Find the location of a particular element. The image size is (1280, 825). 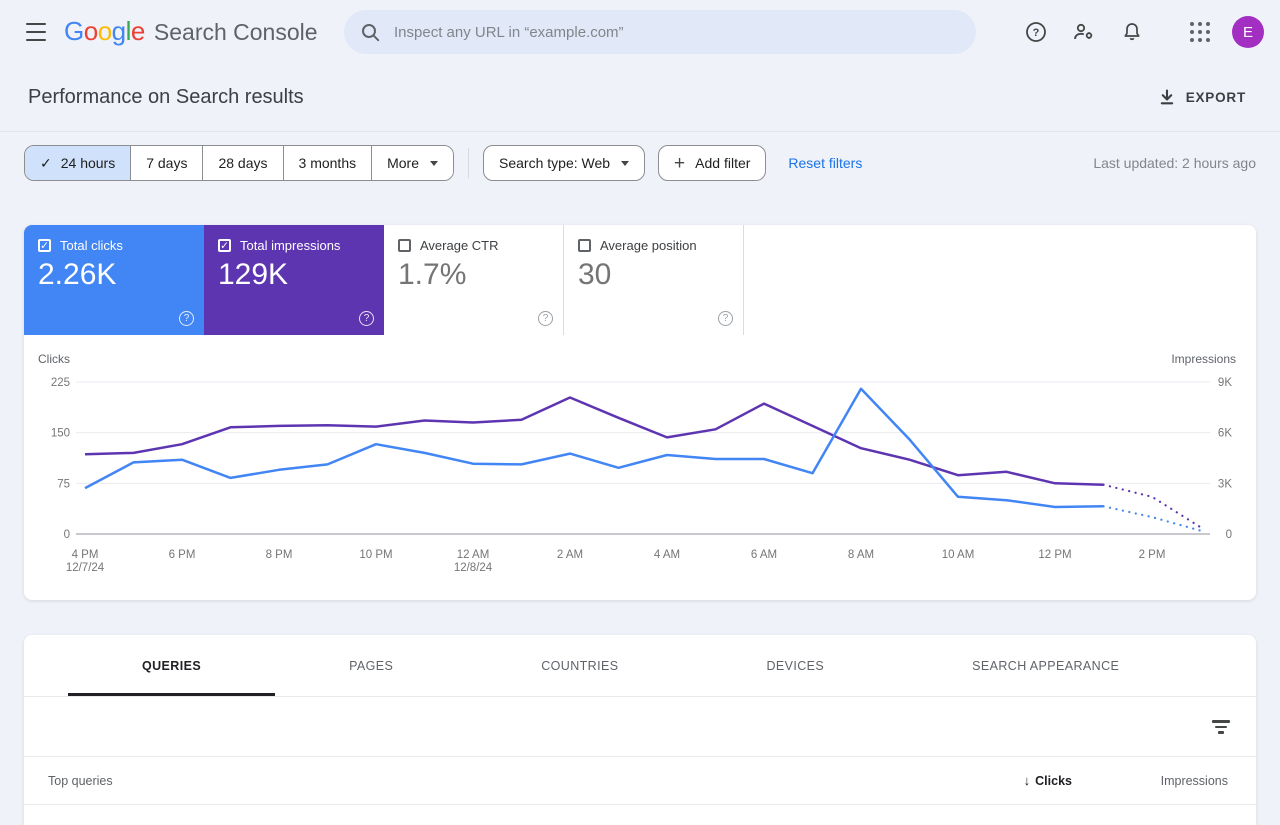

date-range-3-months: 3 months is located at coordinates (327, 163).